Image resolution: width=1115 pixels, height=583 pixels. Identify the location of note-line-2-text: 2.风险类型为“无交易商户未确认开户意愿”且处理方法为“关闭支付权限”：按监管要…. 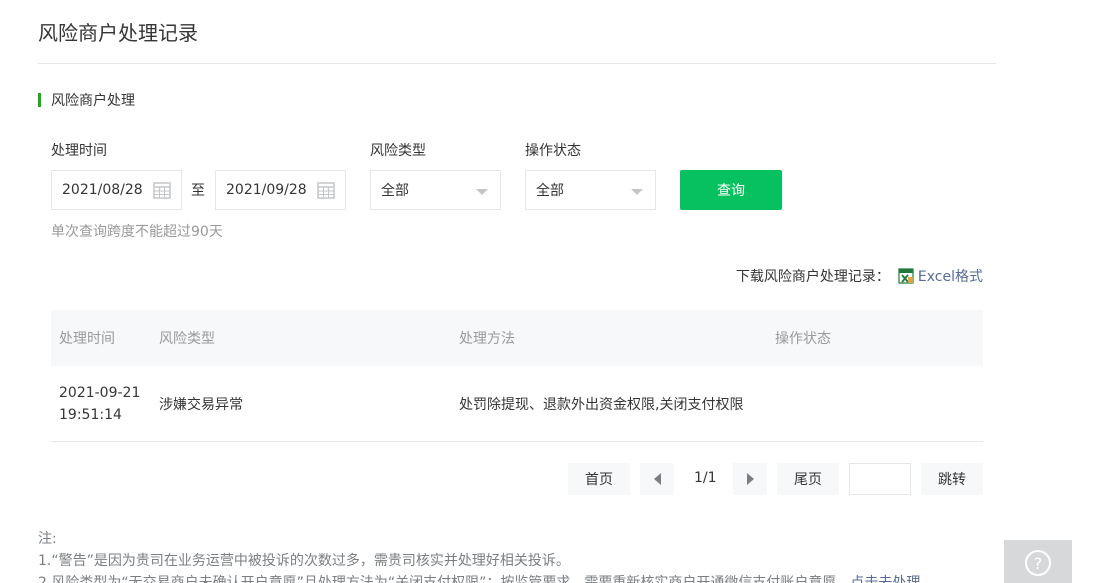
(444, 579).